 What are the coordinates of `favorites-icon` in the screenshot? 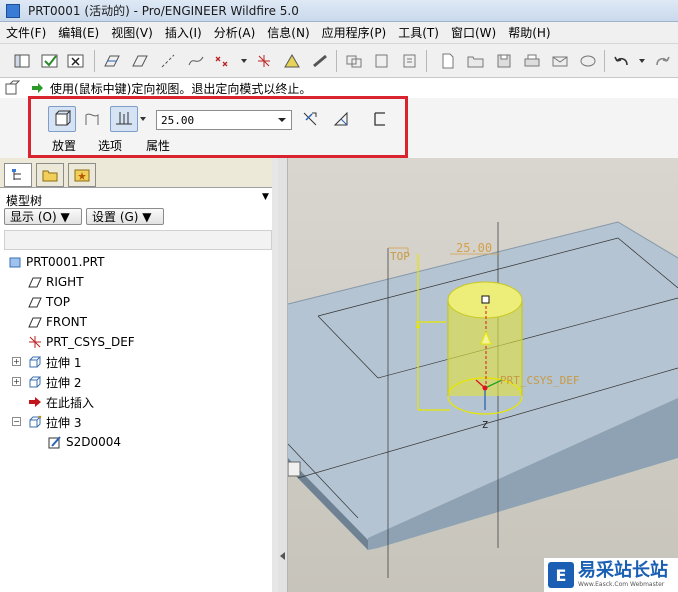 It's located at (82, 175).